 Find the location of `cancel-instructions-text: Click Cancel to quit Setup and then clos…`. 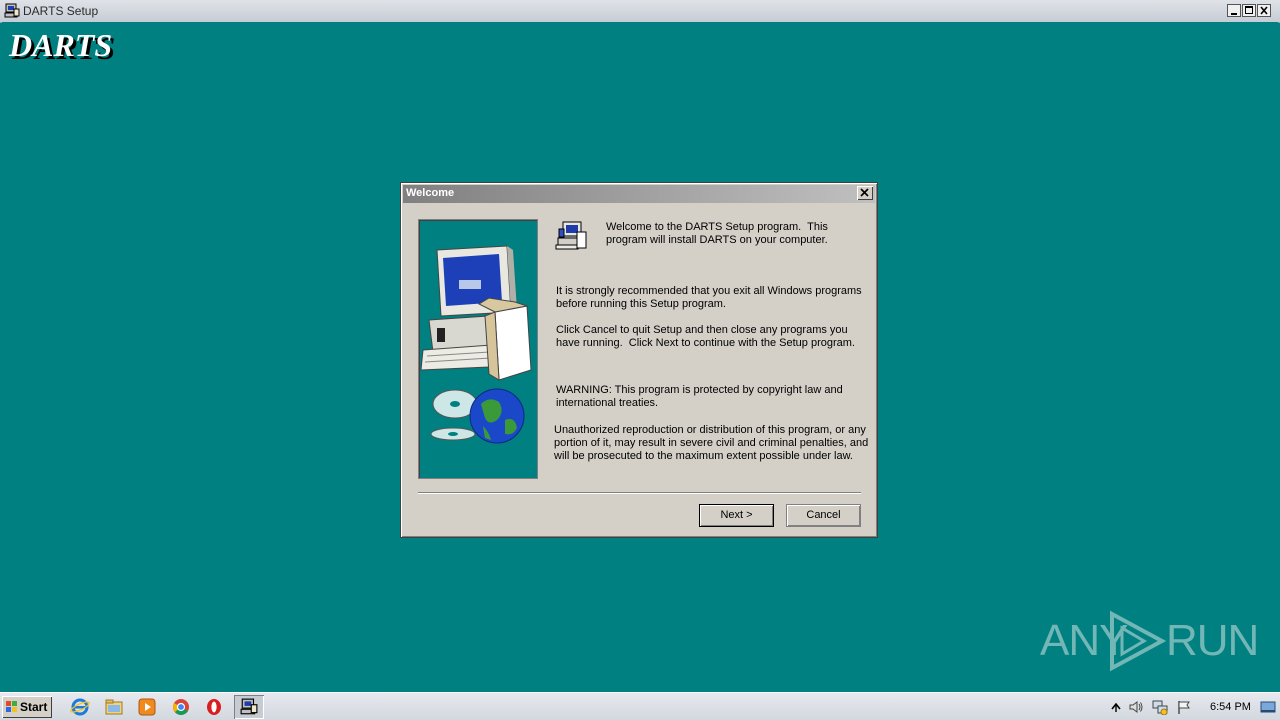

cancel-instructions-text: Click Cancel to quit Setup and then clos… is located at coordinates (705, 336).